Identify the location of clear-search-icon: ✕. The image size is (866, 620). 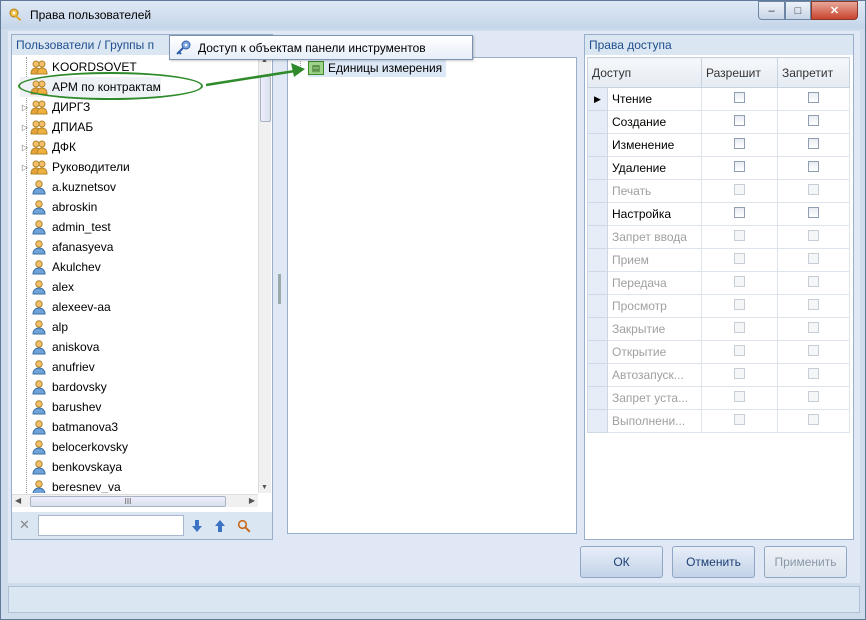
(24, 525).